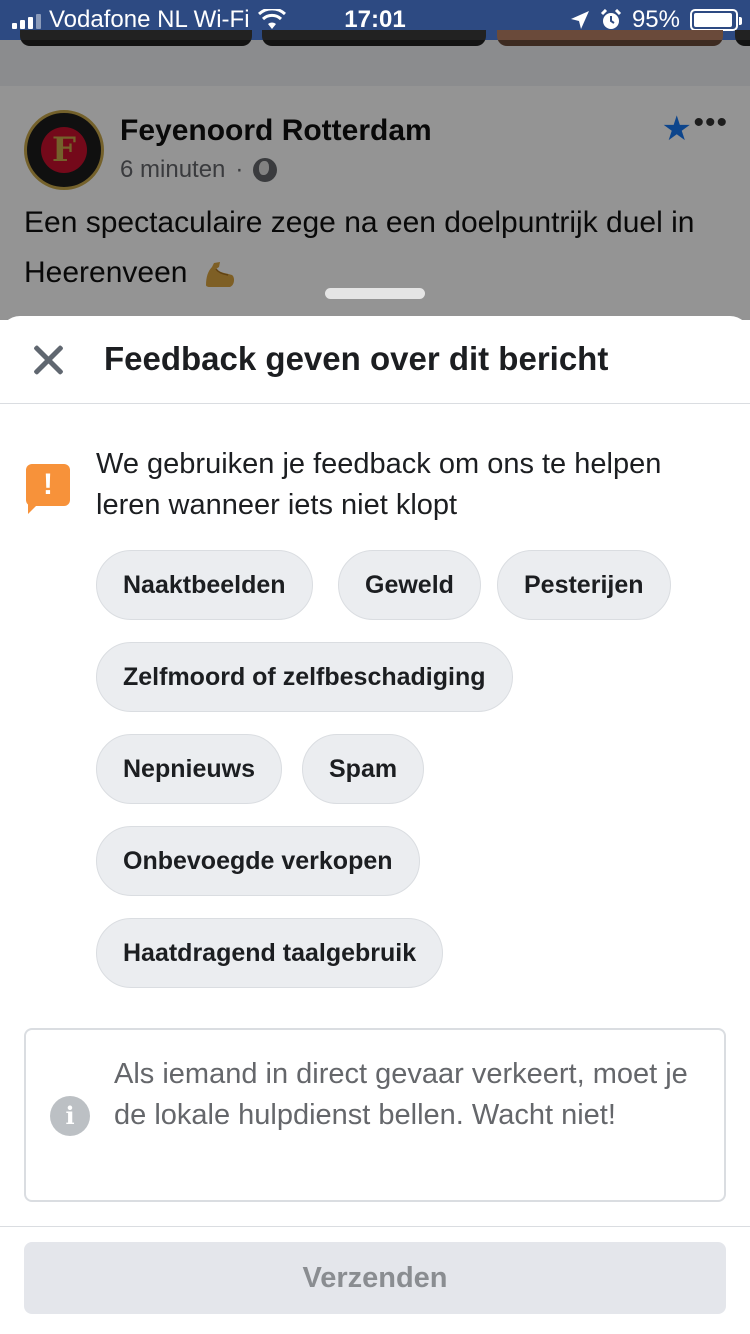 Image resolution: width=750 pixels, height=1334 pixels. What do you see at coordinates (270, 953) in the screenshot?
I see `option-haatdragend-taalgebruik: Haatdragend taalgebruik` at bounding box center [270, 953].